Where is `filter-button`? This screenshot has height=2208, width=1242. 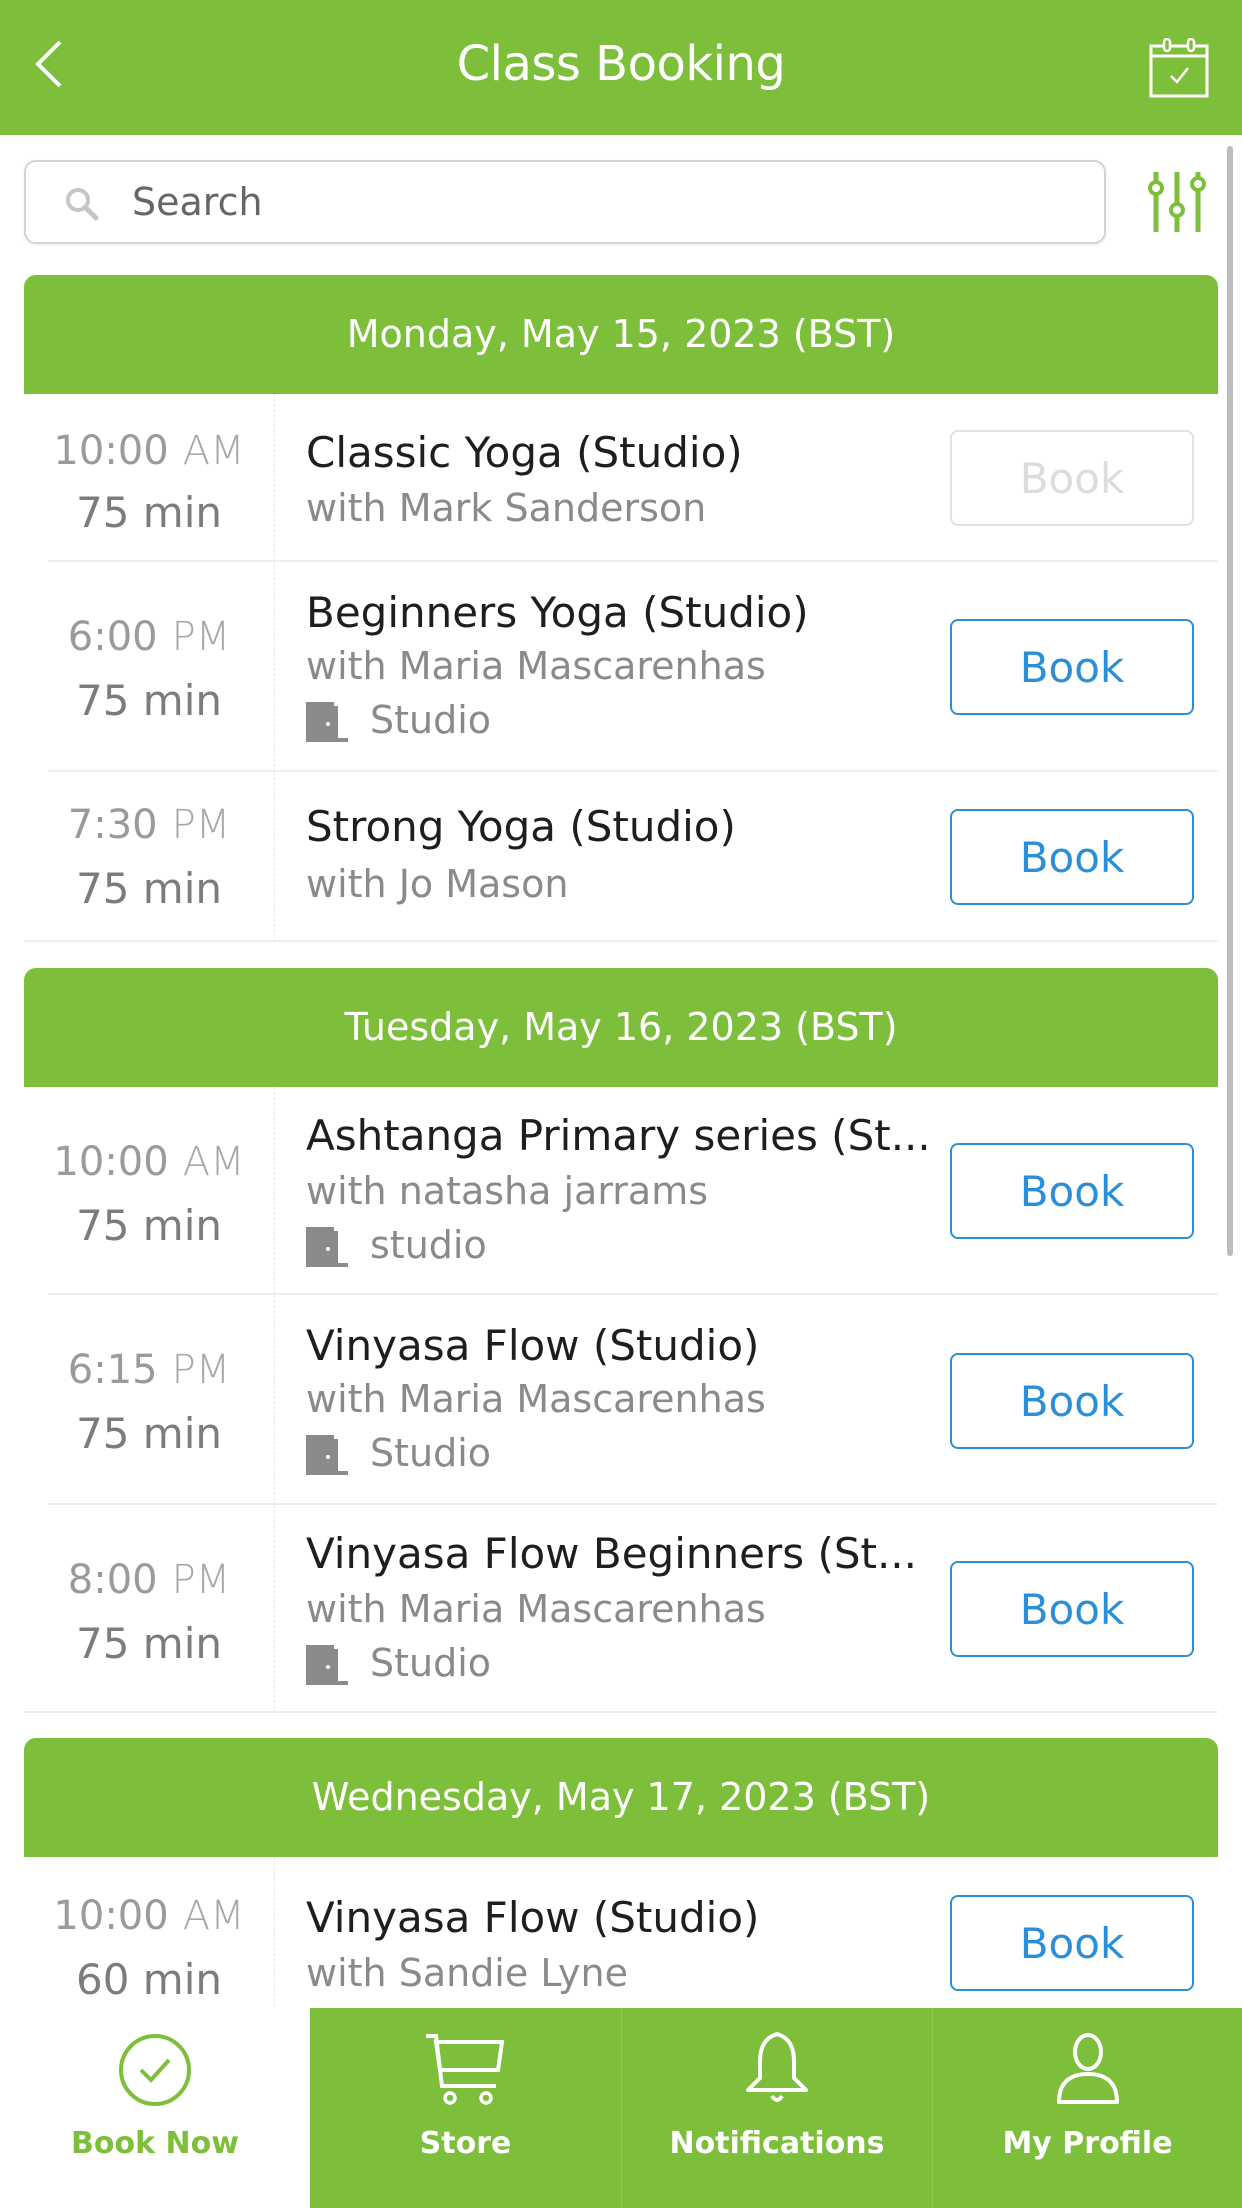
filter-button is located at coordinates (1177, 202).